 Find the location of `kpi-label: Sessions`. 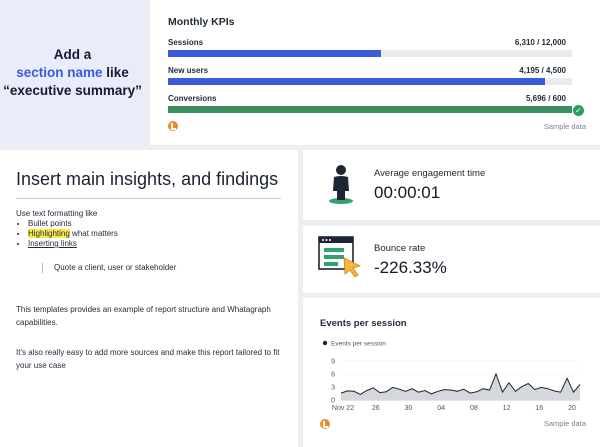

kpi-label: Sessions is located at coordinates (186, 42).